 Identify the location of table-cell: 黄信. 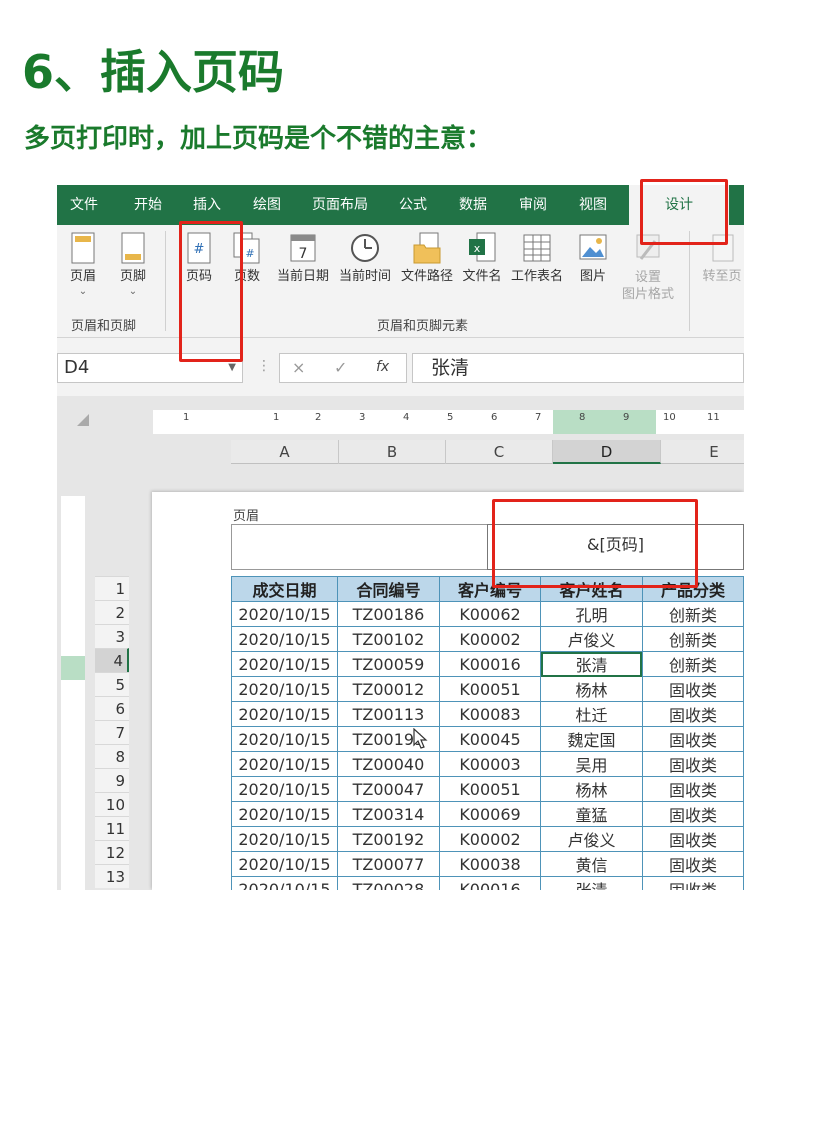
(591, 864).